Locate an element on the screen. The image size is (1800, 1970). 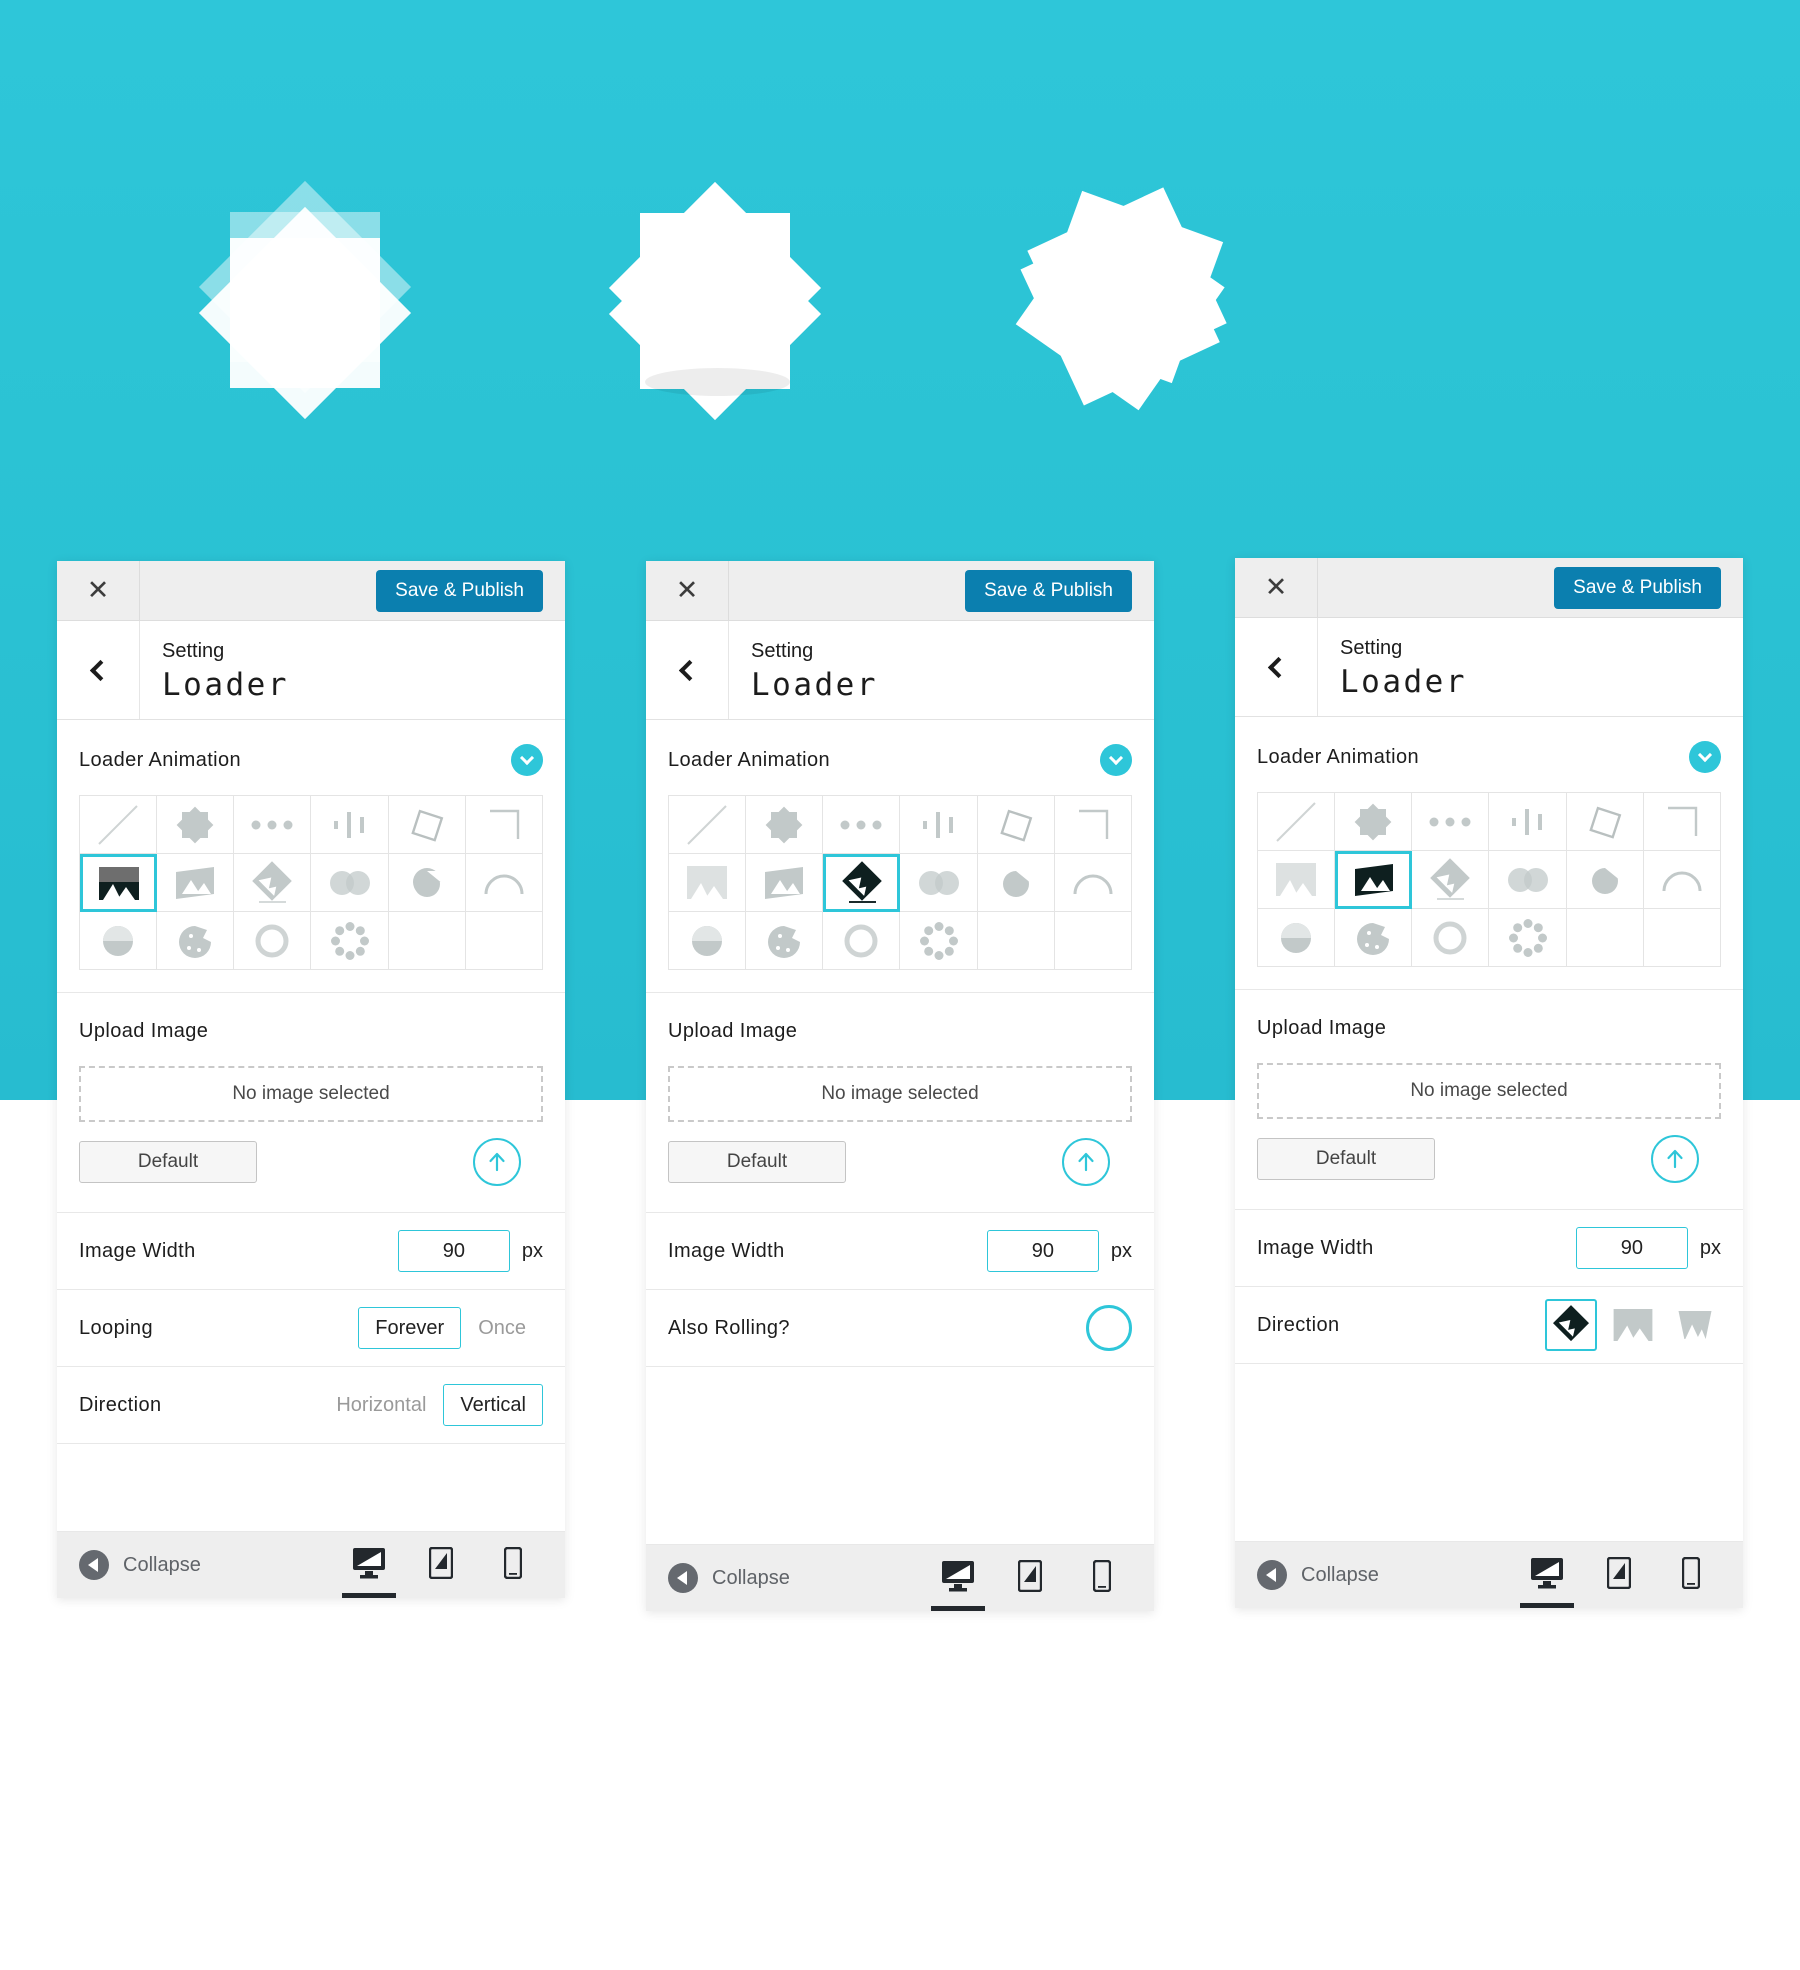
looping-option-forever: Forever is located at coordinates (410, 1328).